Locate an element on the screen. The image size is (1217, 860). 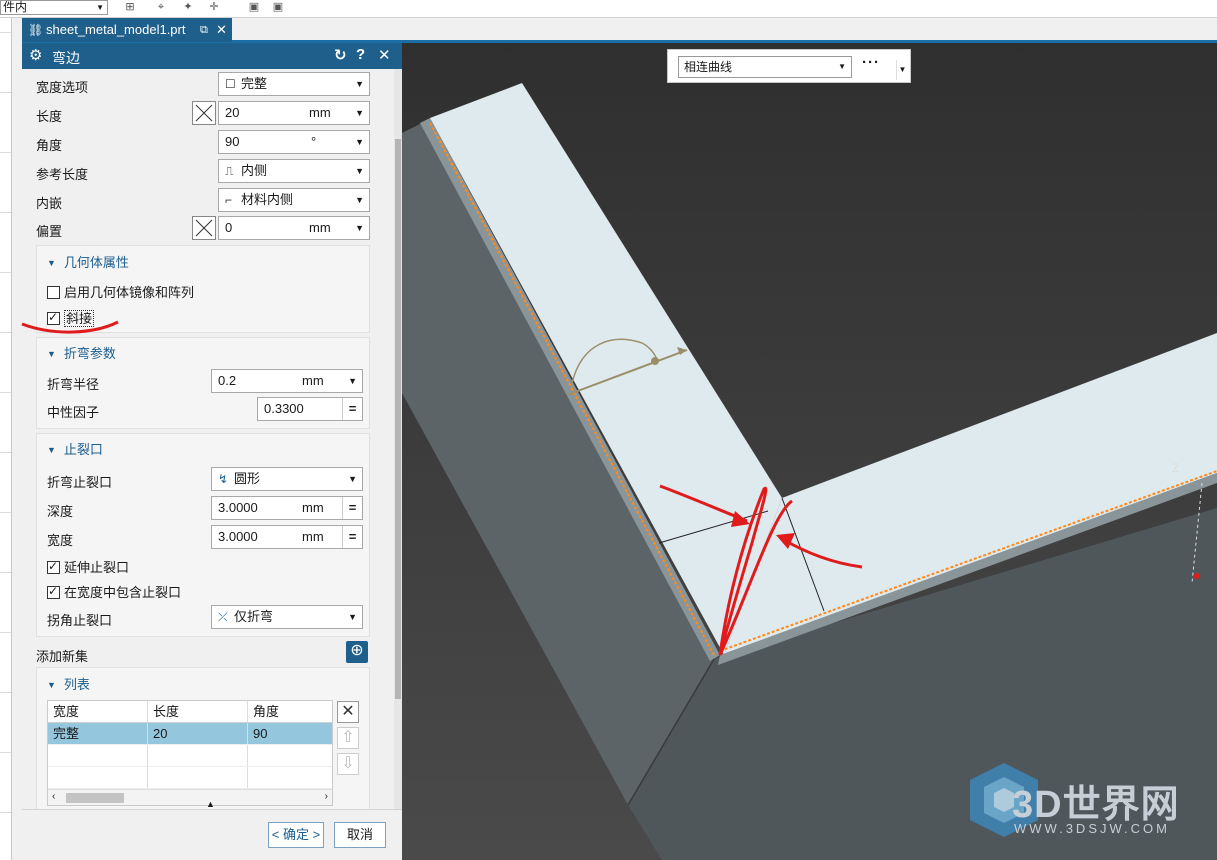
offset-input: 0 mm ▼ is located at coordinates (294, 228).